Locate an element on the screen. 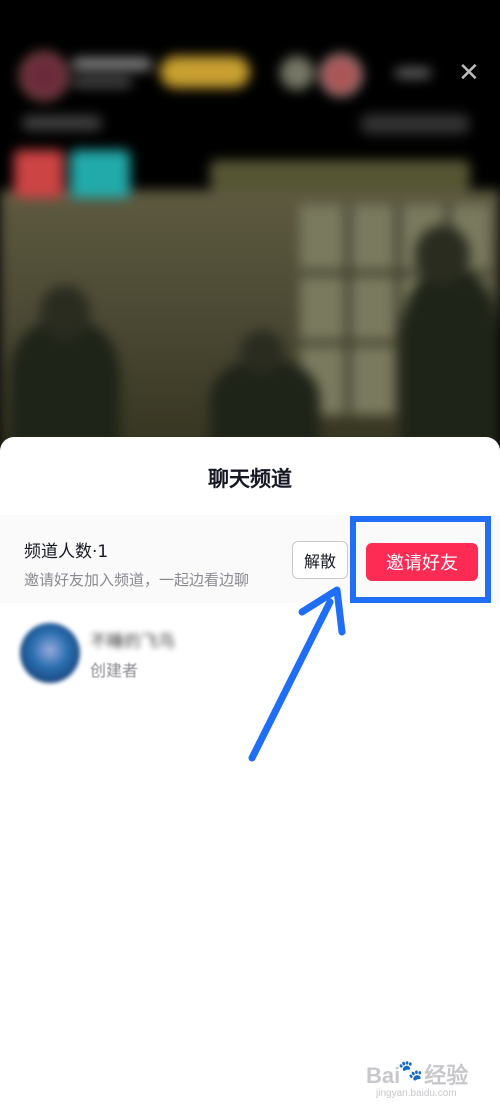 The height and width of the screenshot is (1111, 500). paw-icon: 🐾 is located at coordinates (410, 1070).